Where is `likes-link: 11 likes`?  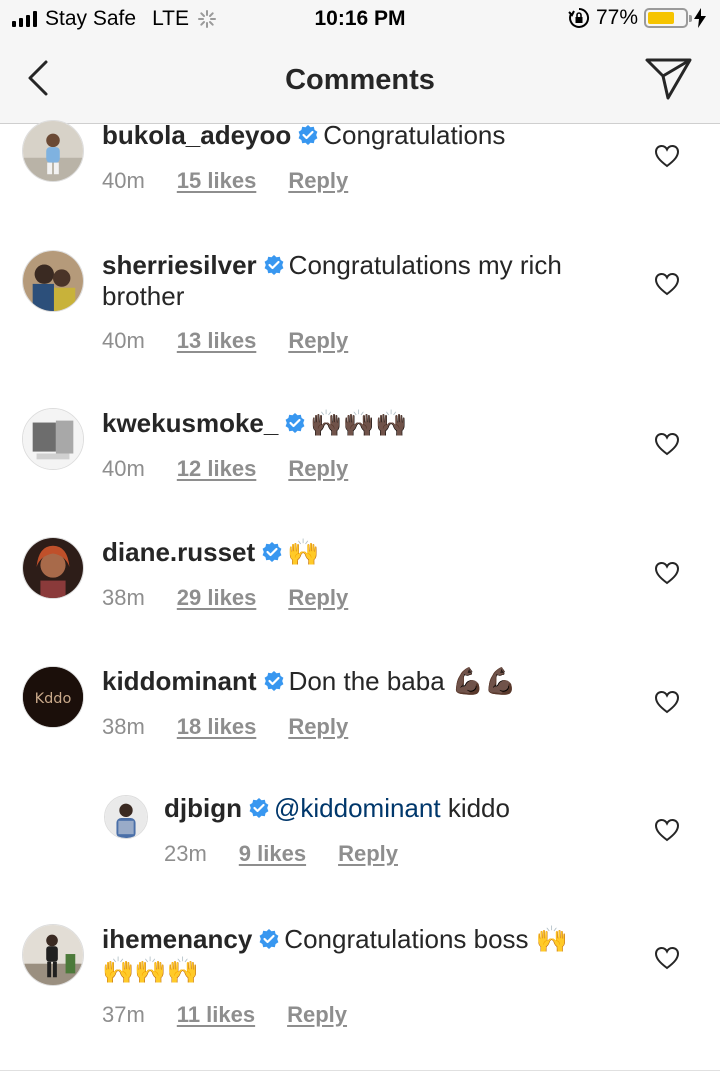 likes-link: 11 likes is located at coordinates (216, 1015).